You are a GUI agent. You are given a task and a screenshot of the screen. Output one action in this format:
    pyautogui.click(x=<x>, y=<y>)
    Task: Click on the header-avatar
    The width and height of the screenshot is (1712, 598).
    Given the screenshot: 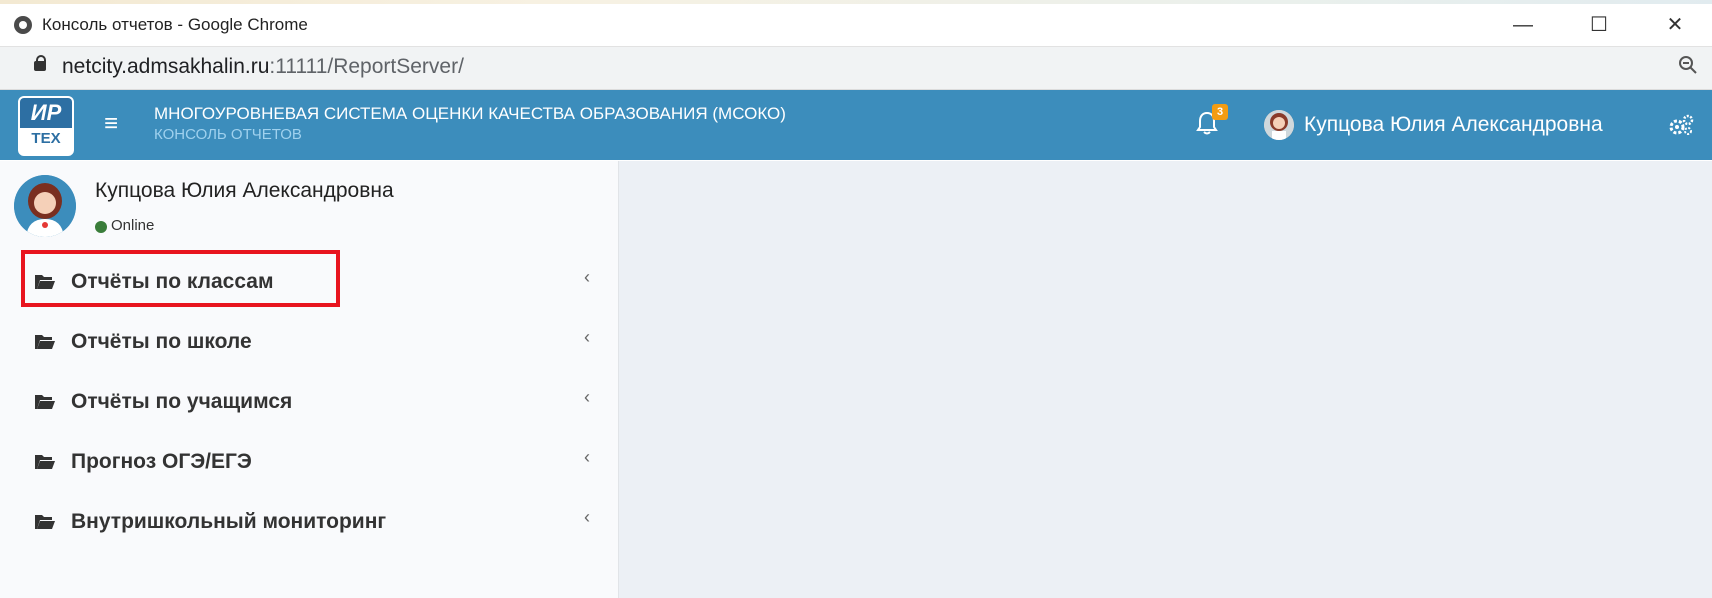 What is the action you would take?
    pyautogui.click(x=1279, y=125)
    